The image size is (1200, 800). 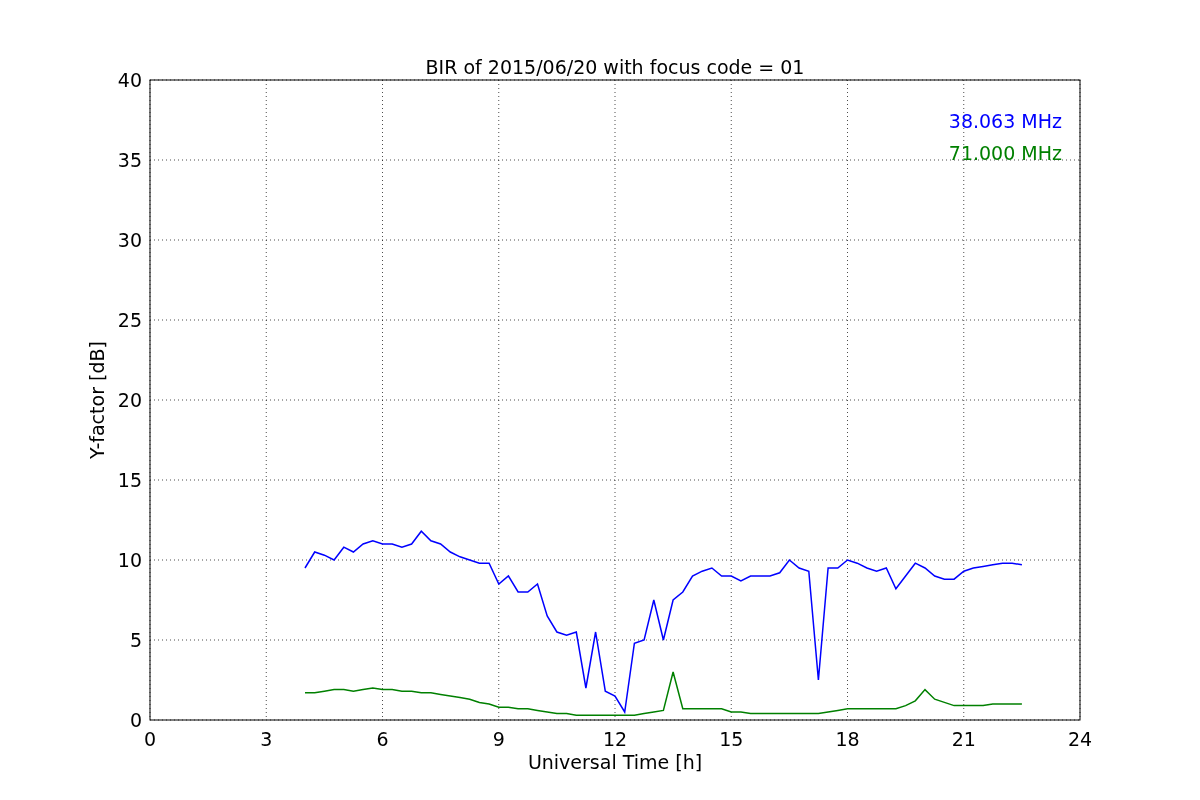 What do you see at coordinates (963, 739) in the screenshot?
I see `x-tick-label: 21` at bounding box center [963, 739].